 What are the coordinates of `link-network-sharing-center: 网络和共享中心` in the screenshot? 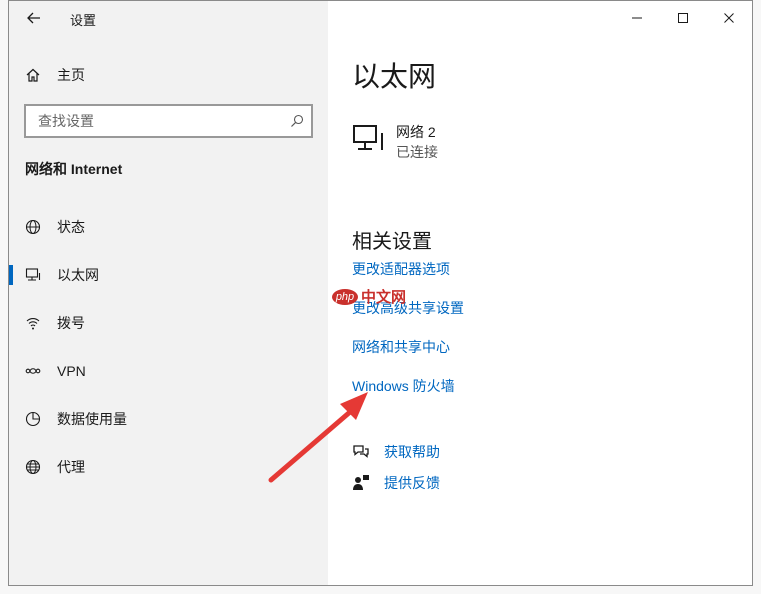 It's located at (401, 347).